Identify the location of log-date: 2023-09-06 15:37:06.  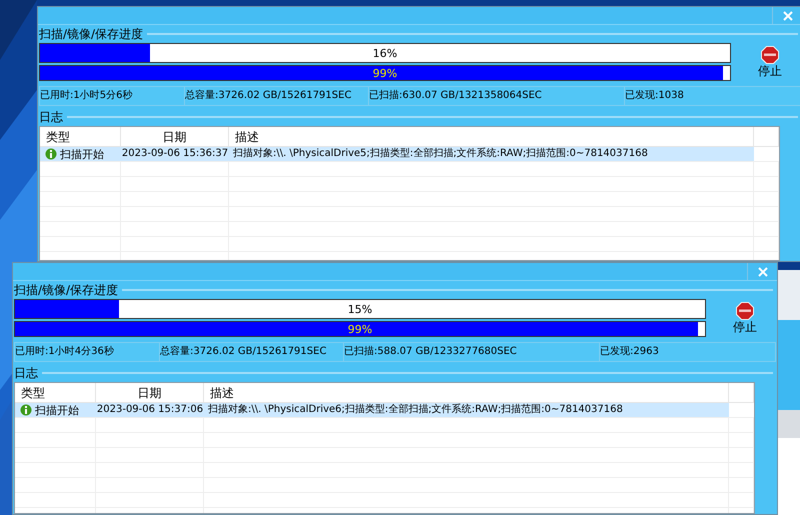
(150, 410).